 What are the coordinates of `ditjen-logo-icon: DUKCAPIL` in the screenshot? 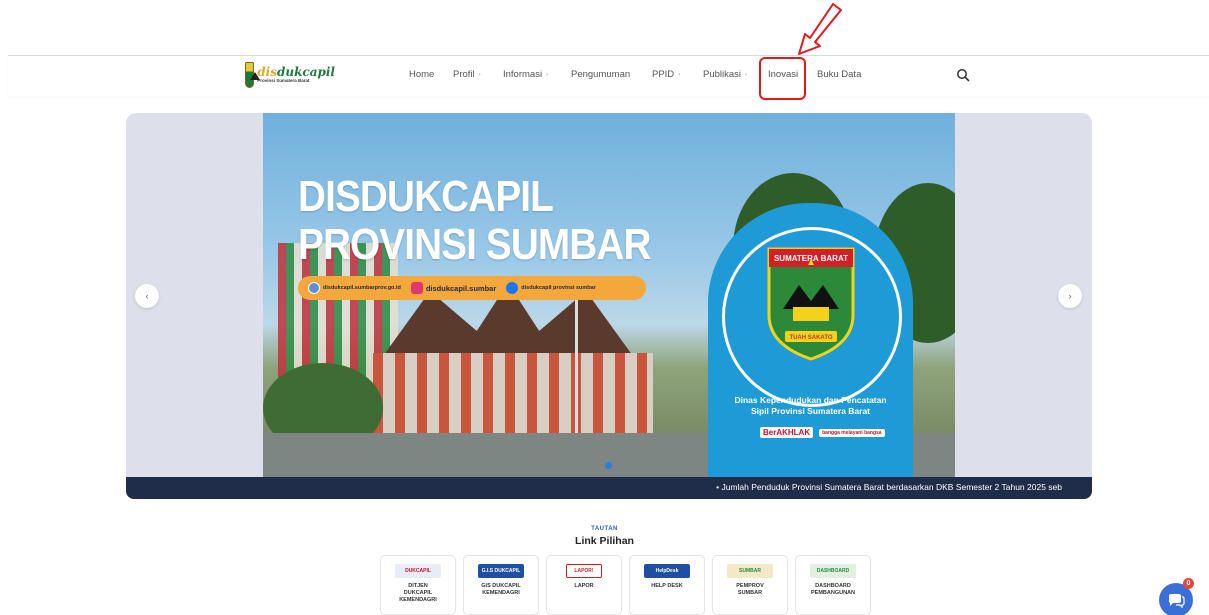 It's located at (418, 571).